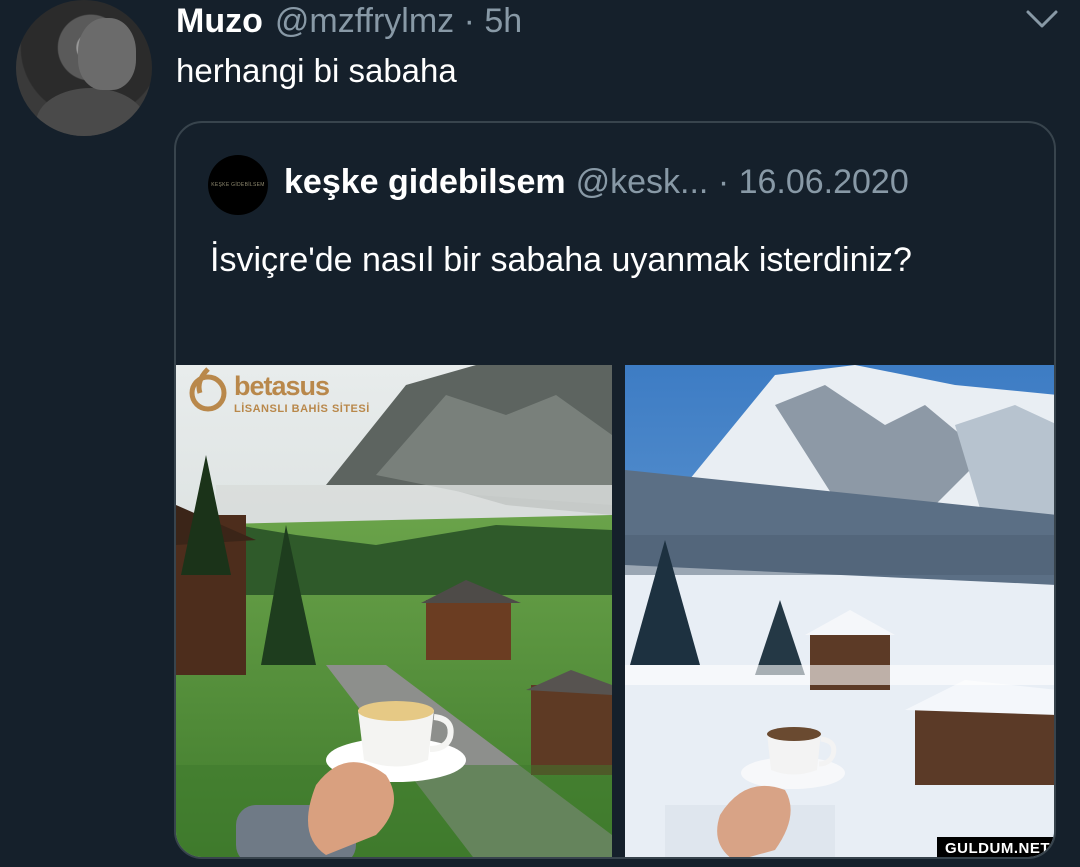  I want to click on quoted-handle-and-date: @kesk... · 16.06.2020, so click(742, 182).